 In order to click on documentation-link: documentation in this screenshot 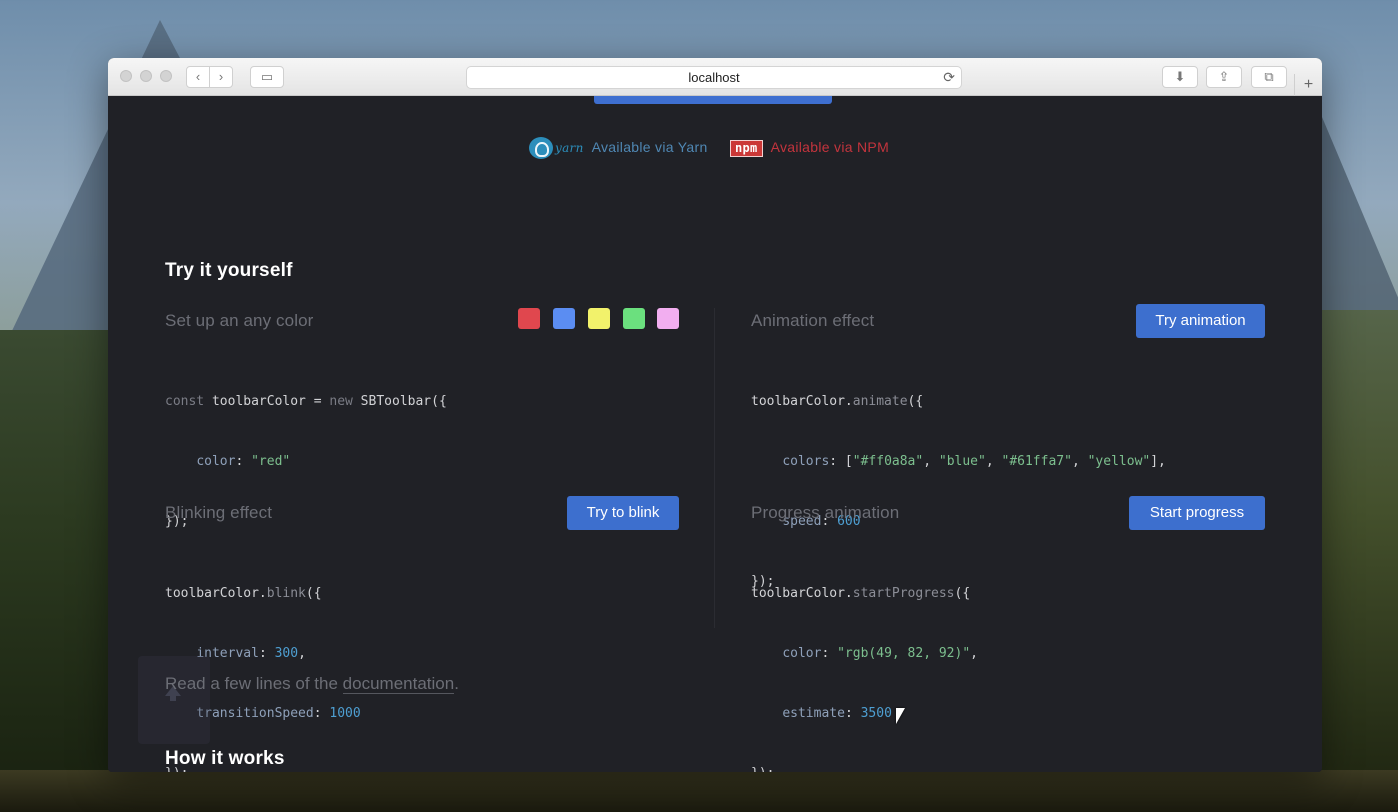, I will do `click(398, 684)`.